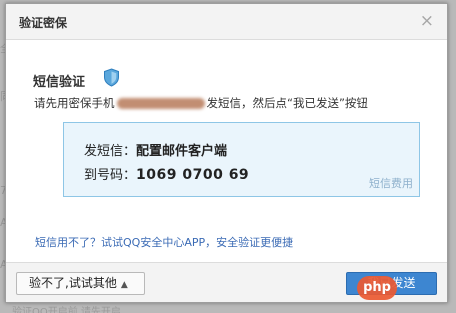 The image size is (456, 313). What do you see at coordinates (160, 103) in the screenshot?
I see `redacted-phone-number` at bounding box center [160, 103].